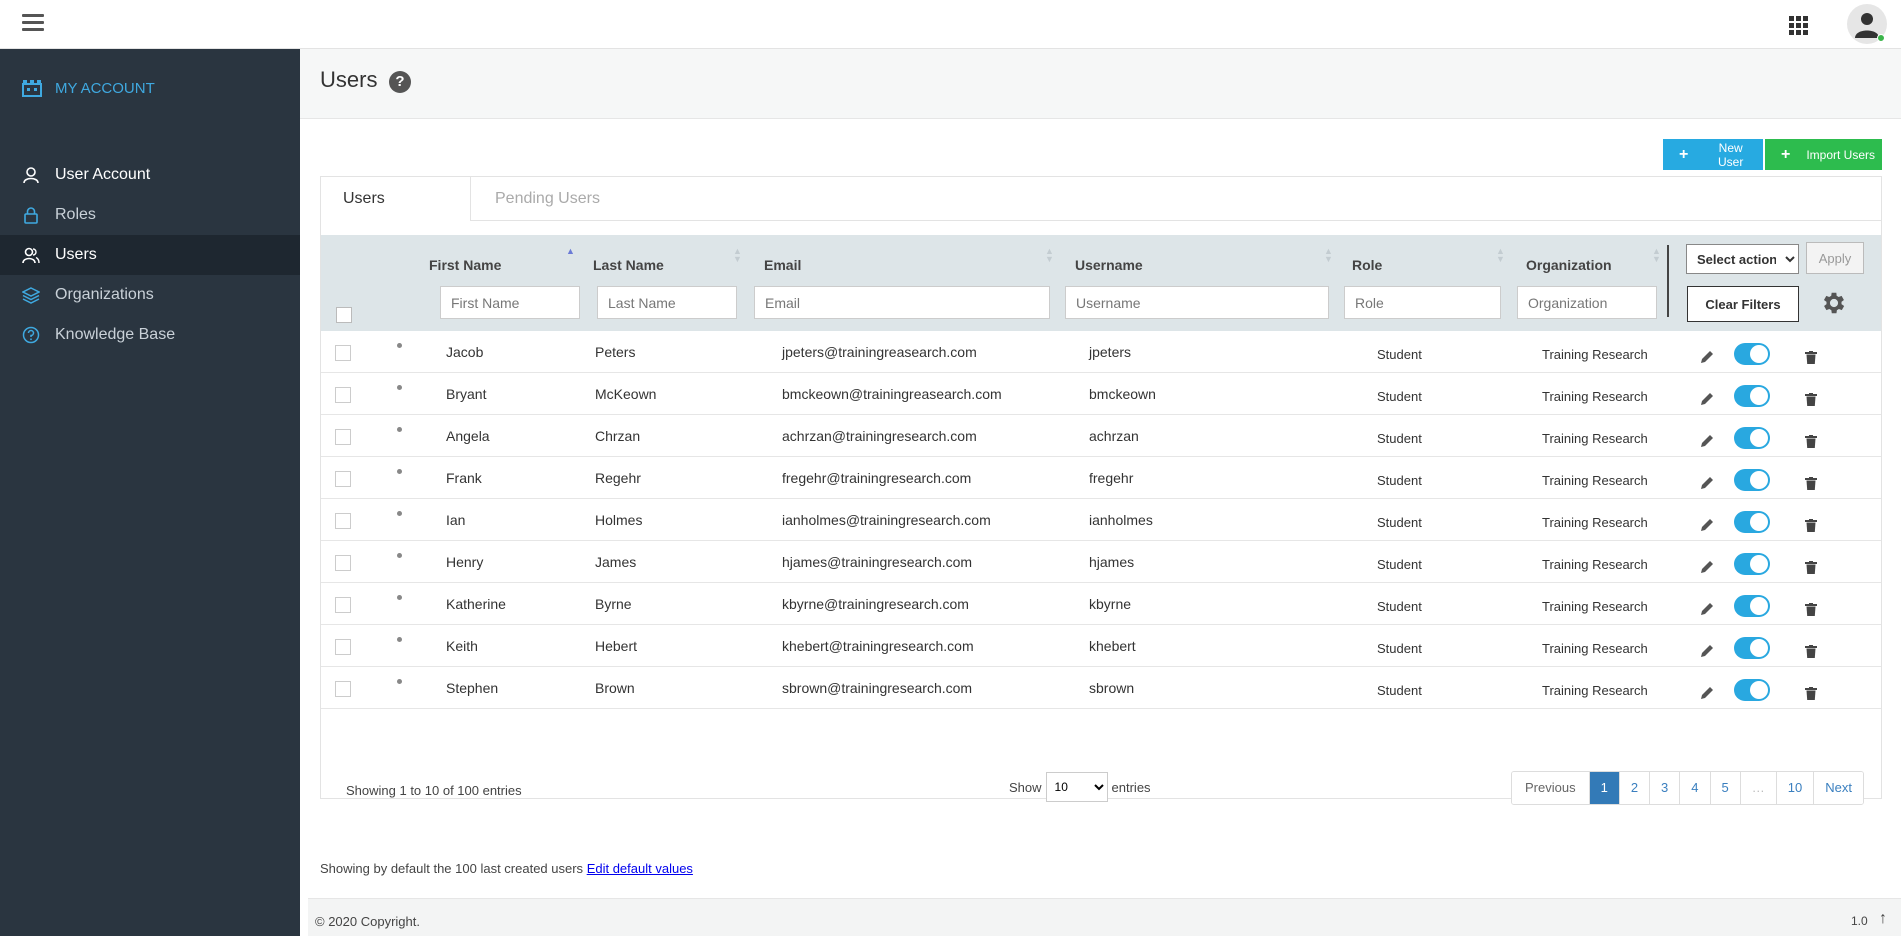 This screenshot has height=936, width=1901. I want to click on scroll-top-arrow-icon: ↑, so click(1883, 919).